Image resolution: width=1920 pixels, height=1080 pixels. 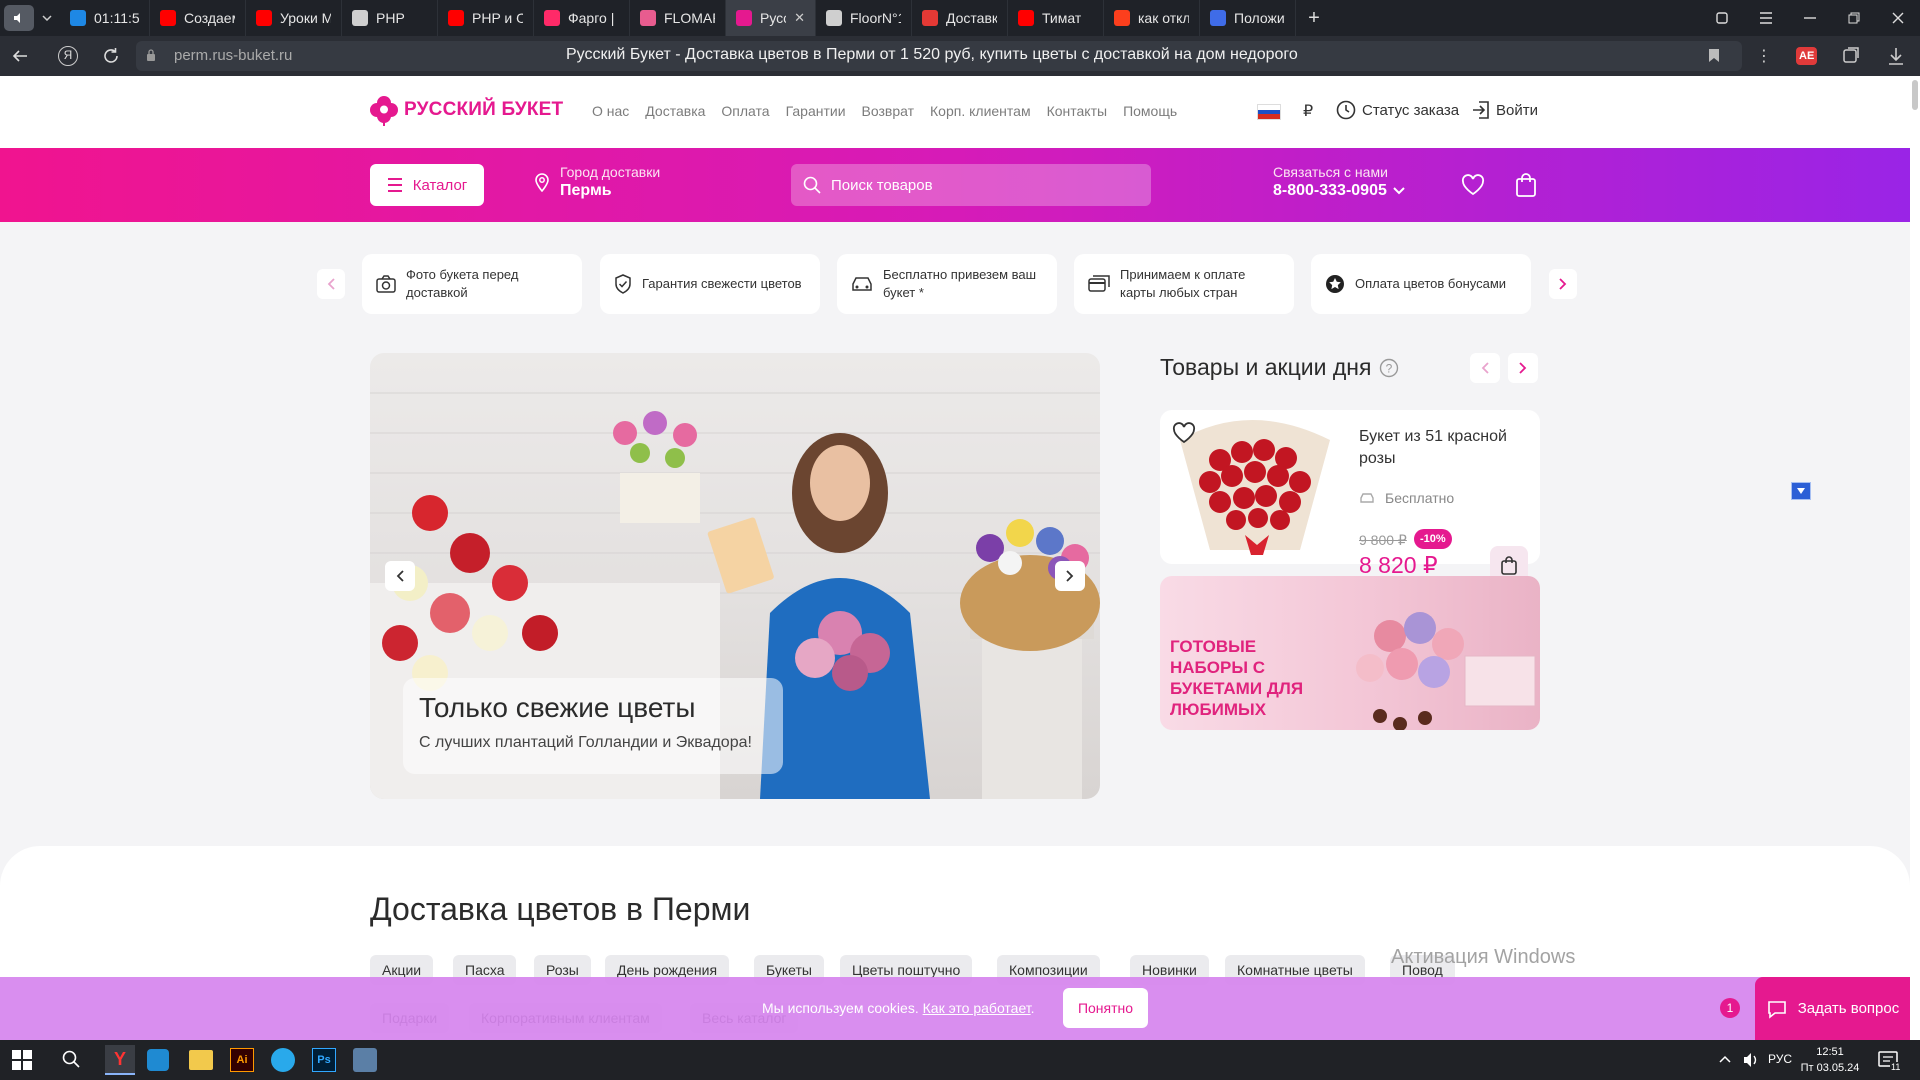 What do you see at coordinates (427, 185) in the screenshot?
I see `catalog-button: Каталог` at bounding box center [427, 185].